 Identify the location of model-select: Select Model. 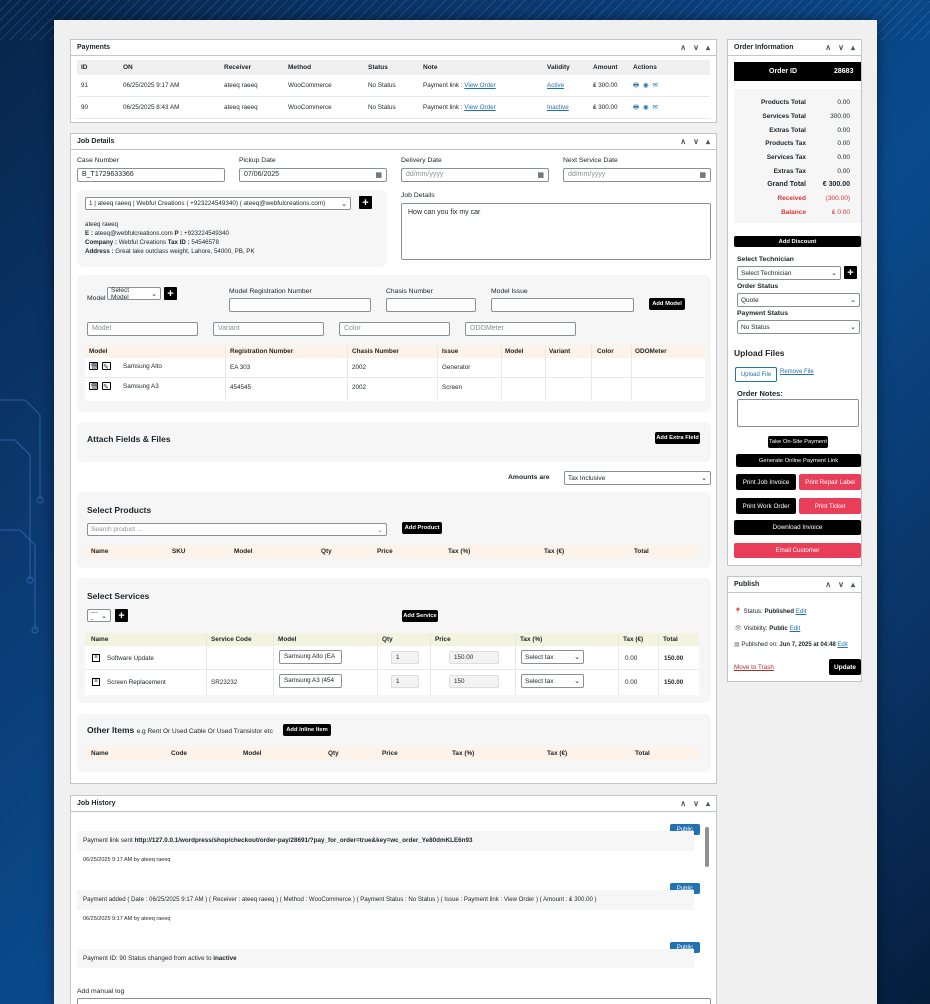
(134, 294).